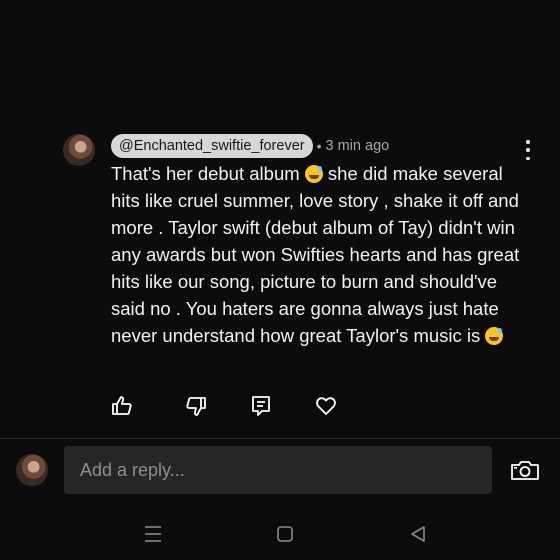 The image size is (560, 560). Describe the element at coordinates (212, 146) in the screenshot. I see `author-handle: @Enchanted_swiftie_forever` at that location.